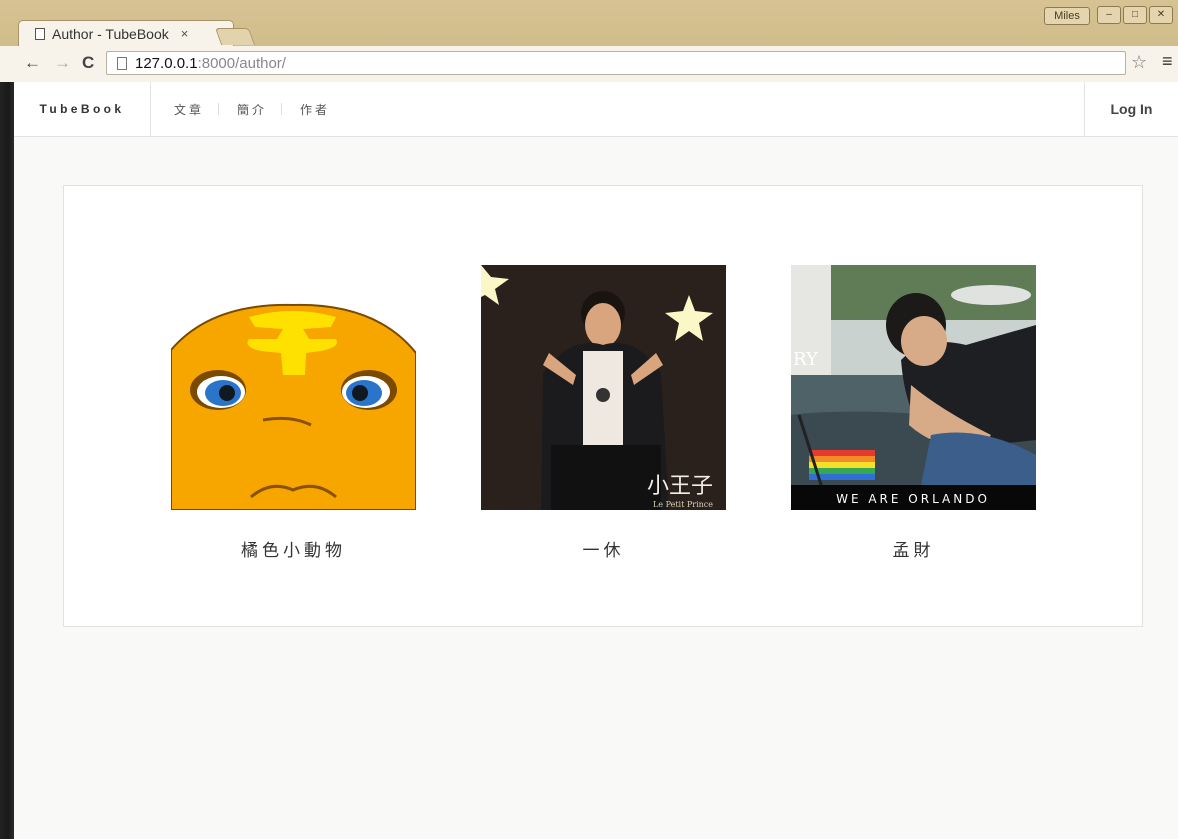 The image size is (1178, 839). What do you see at coordinates (683, 504) in the screenshot?
I see `avatar-subcaption: Le Petit Prince` at bounding box center [683, 504].